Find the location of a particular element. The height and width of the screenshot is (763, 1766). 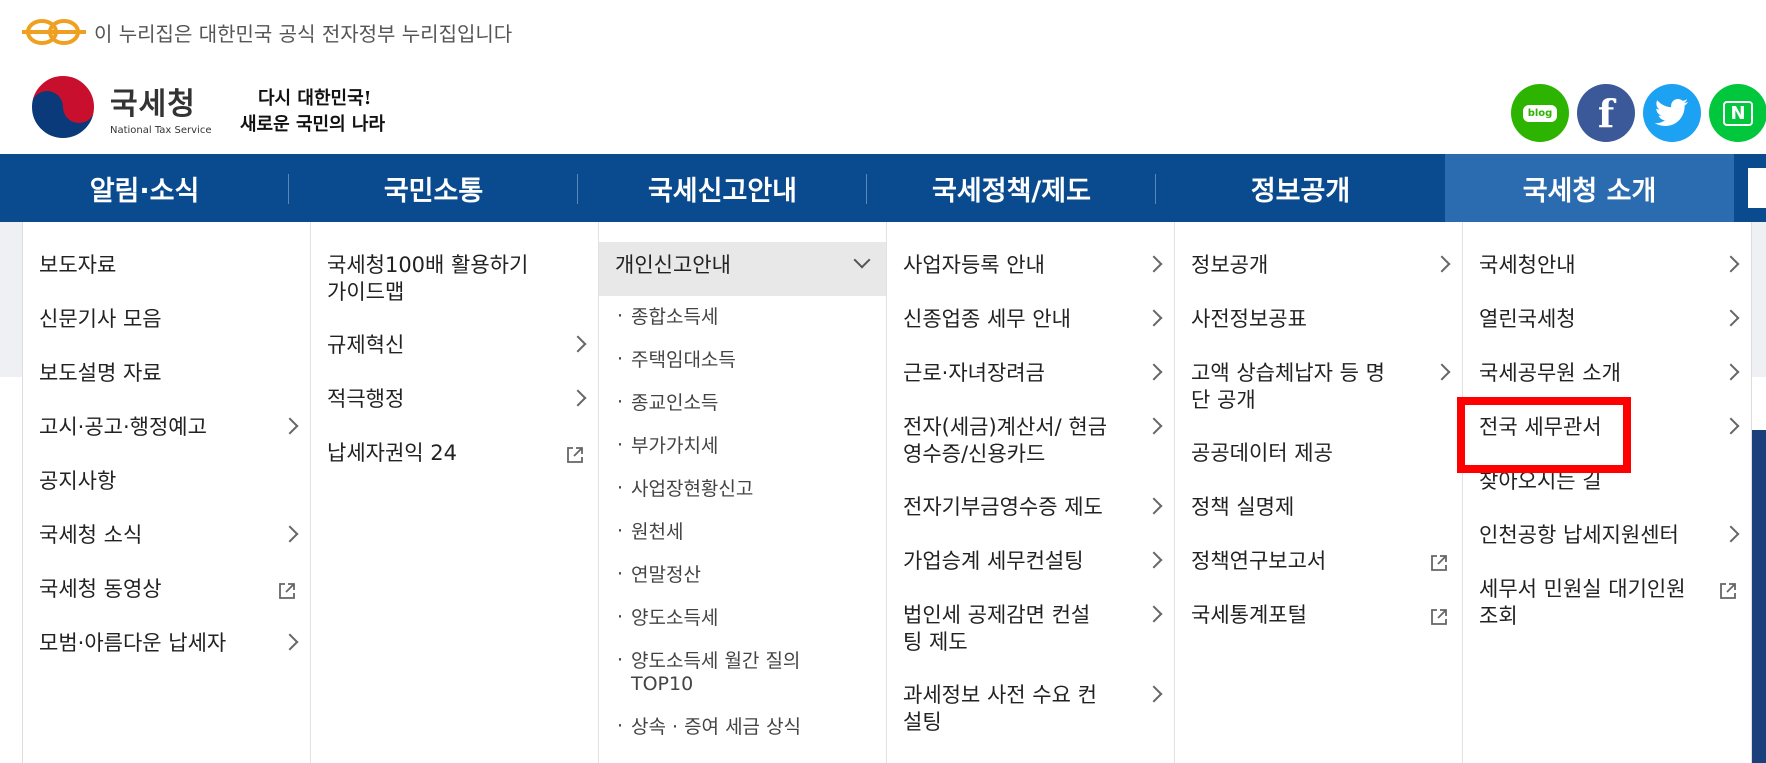

menu-item: 전자(세금)계산서/ 현금영수증/신용카드 is located at coordinates (1030, 444).